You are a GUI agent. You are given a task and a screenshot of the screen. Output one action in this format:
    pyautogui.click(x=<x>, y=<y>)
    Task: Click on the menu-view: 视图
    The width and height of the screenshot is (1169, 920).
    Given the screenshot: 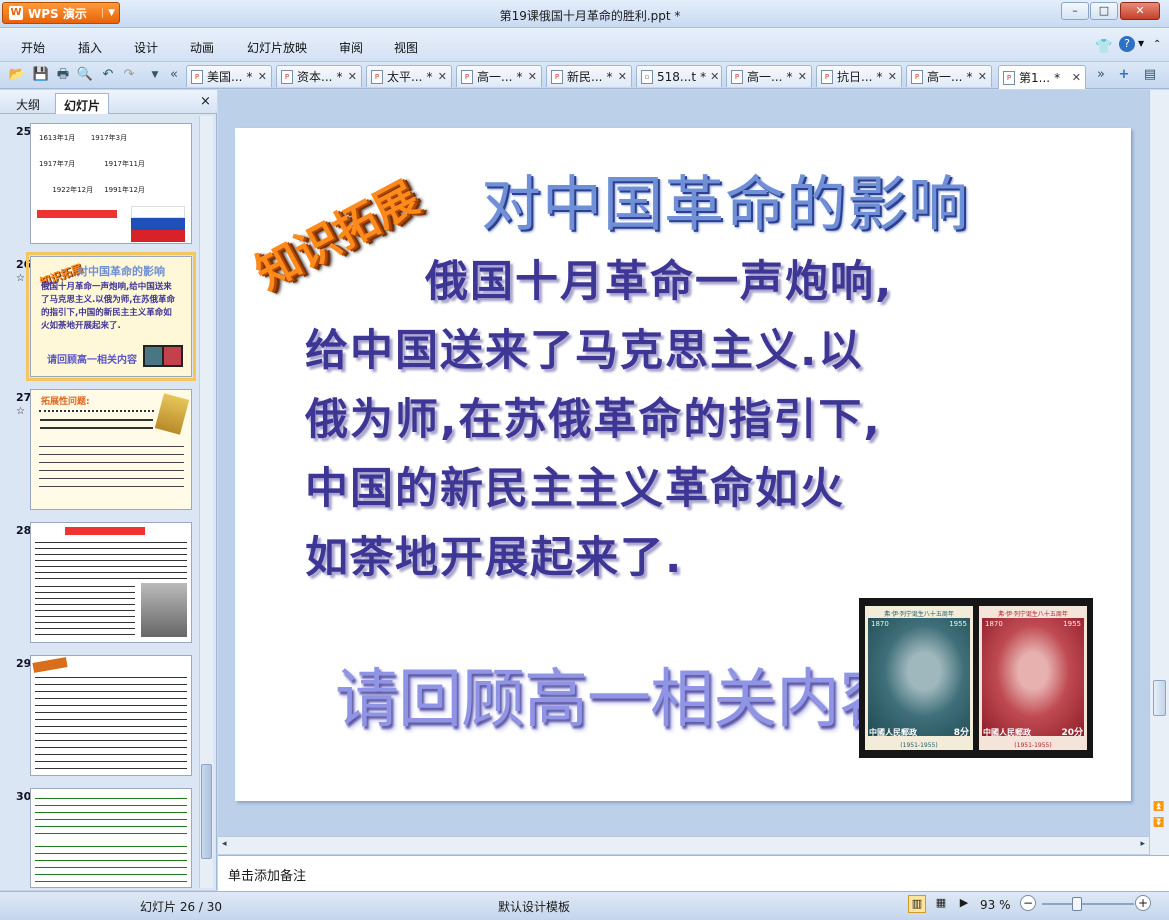 What is the action you would take?
    pyautogui.click(x=406, y=47)
    